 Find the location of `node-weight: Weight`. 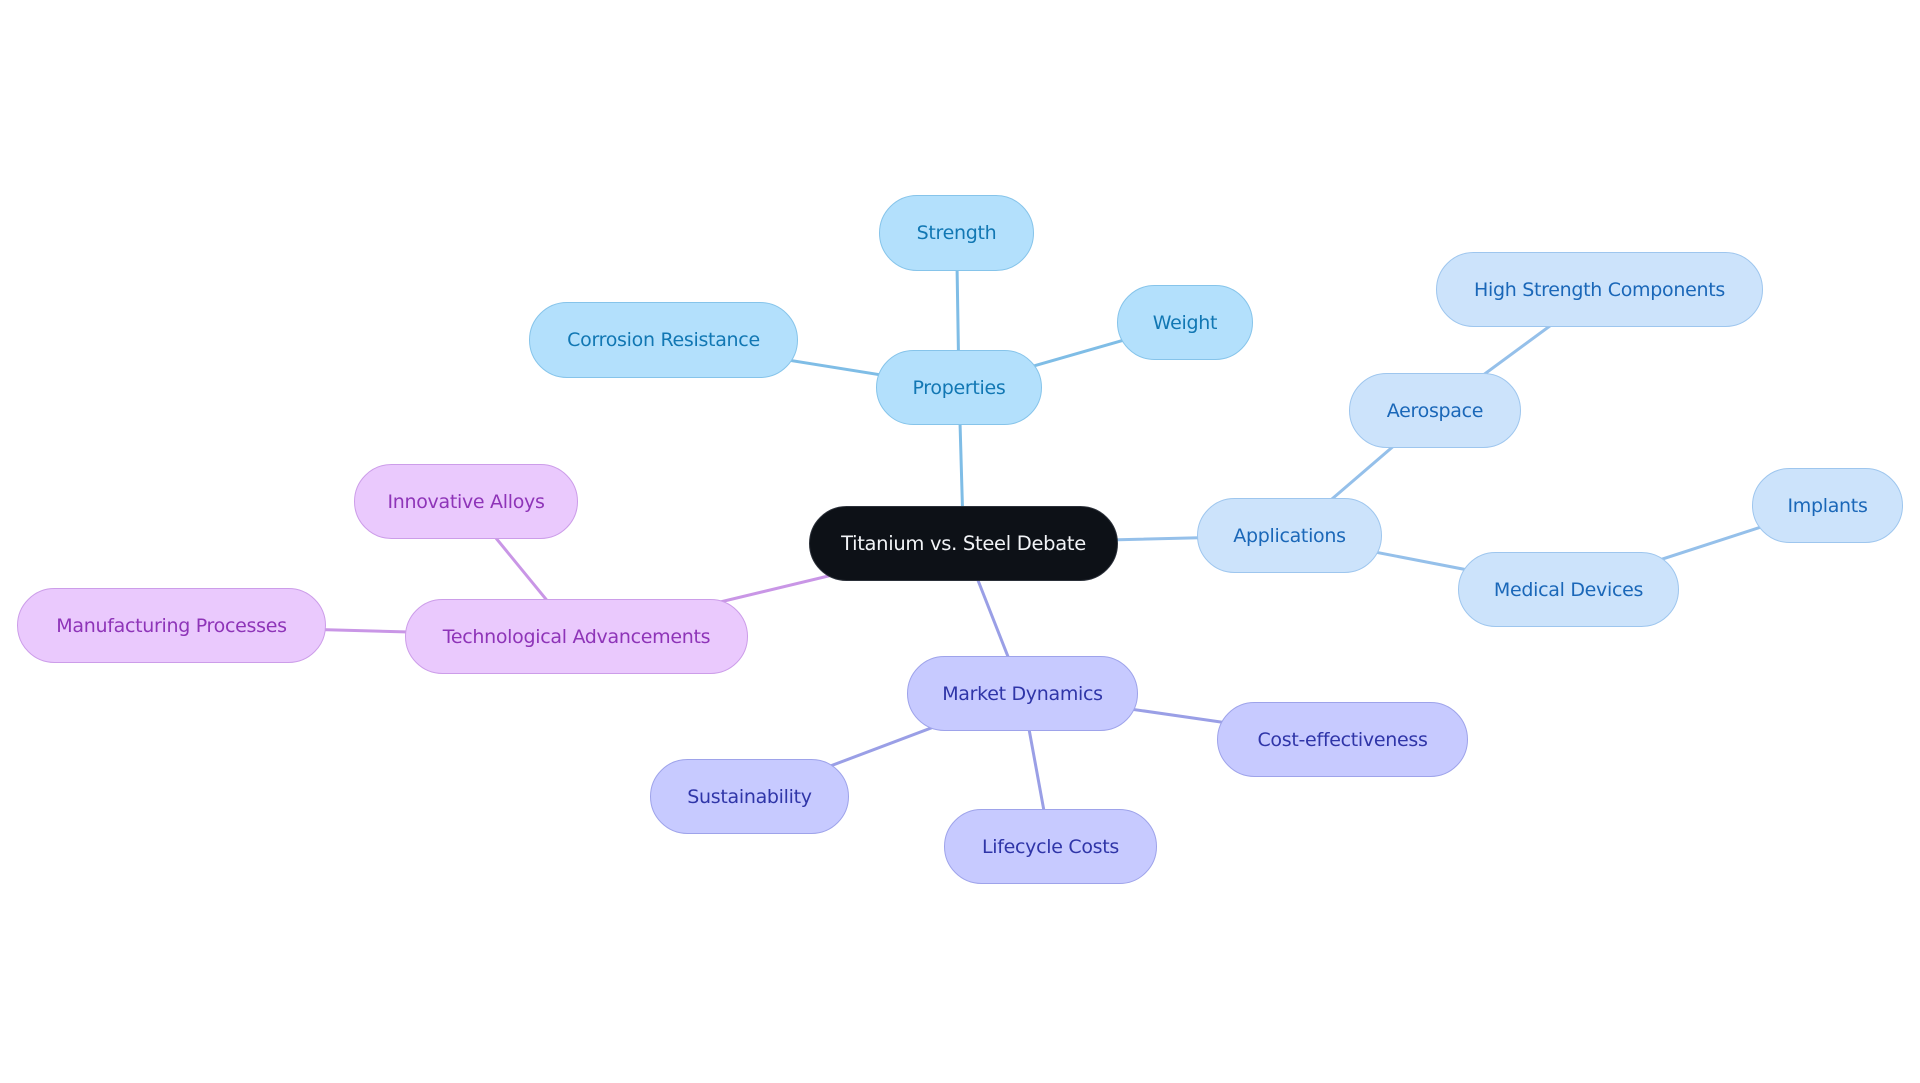

node-weight: Weight is located at coordinates (1185, 322).